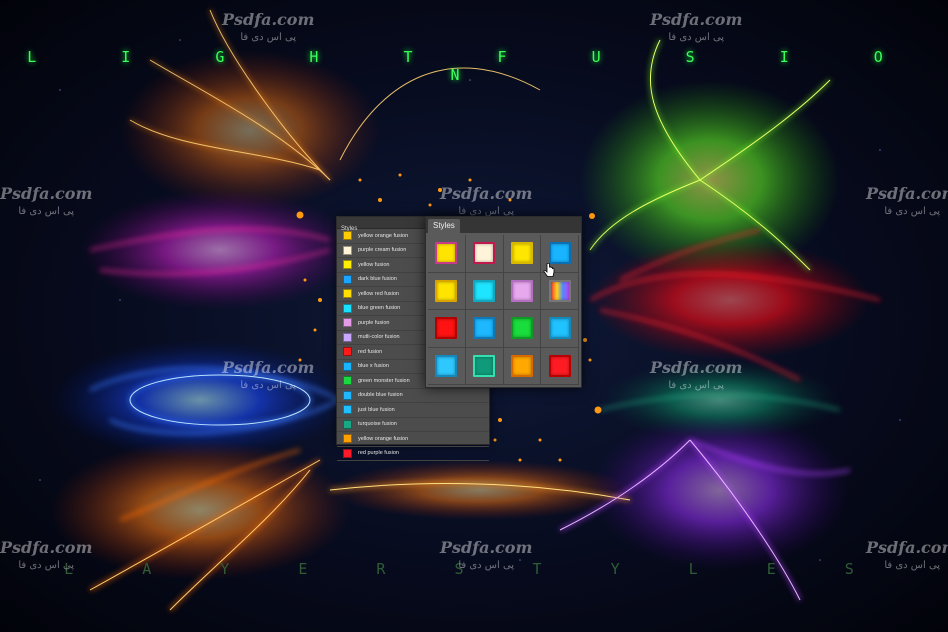 Image resolution: width=948 pixels, height=632 pixels. I want to click on style-list-item-label: double blue fusion, so click(380, 395).